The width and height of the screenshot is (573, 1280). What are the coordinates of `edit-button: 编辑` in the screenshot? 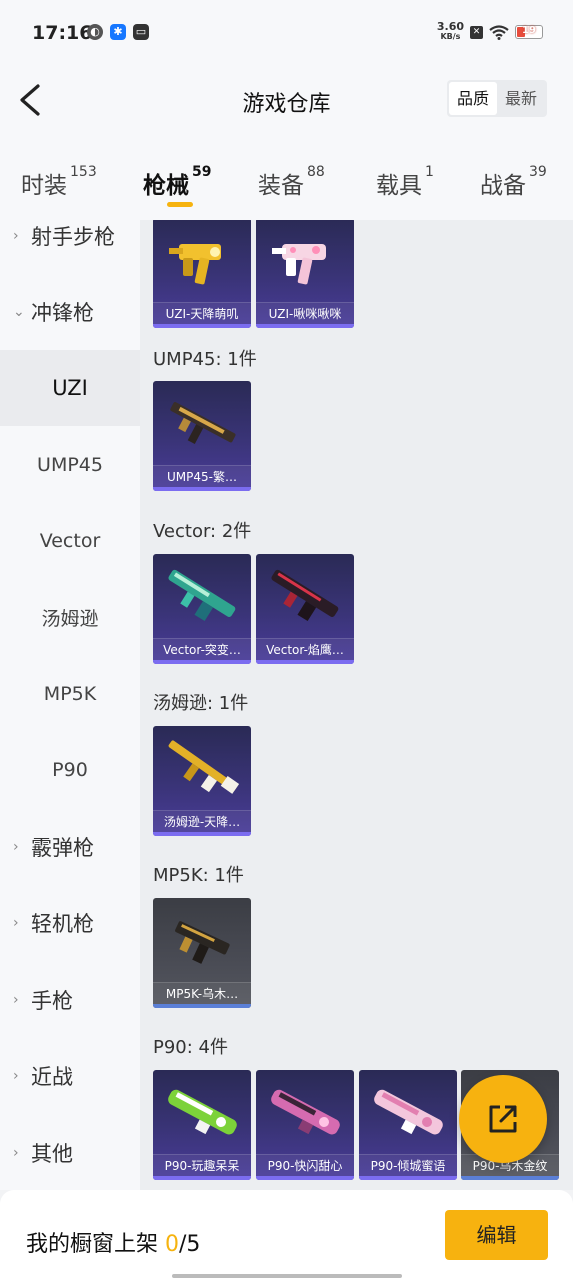 It's located at (496, 1235).